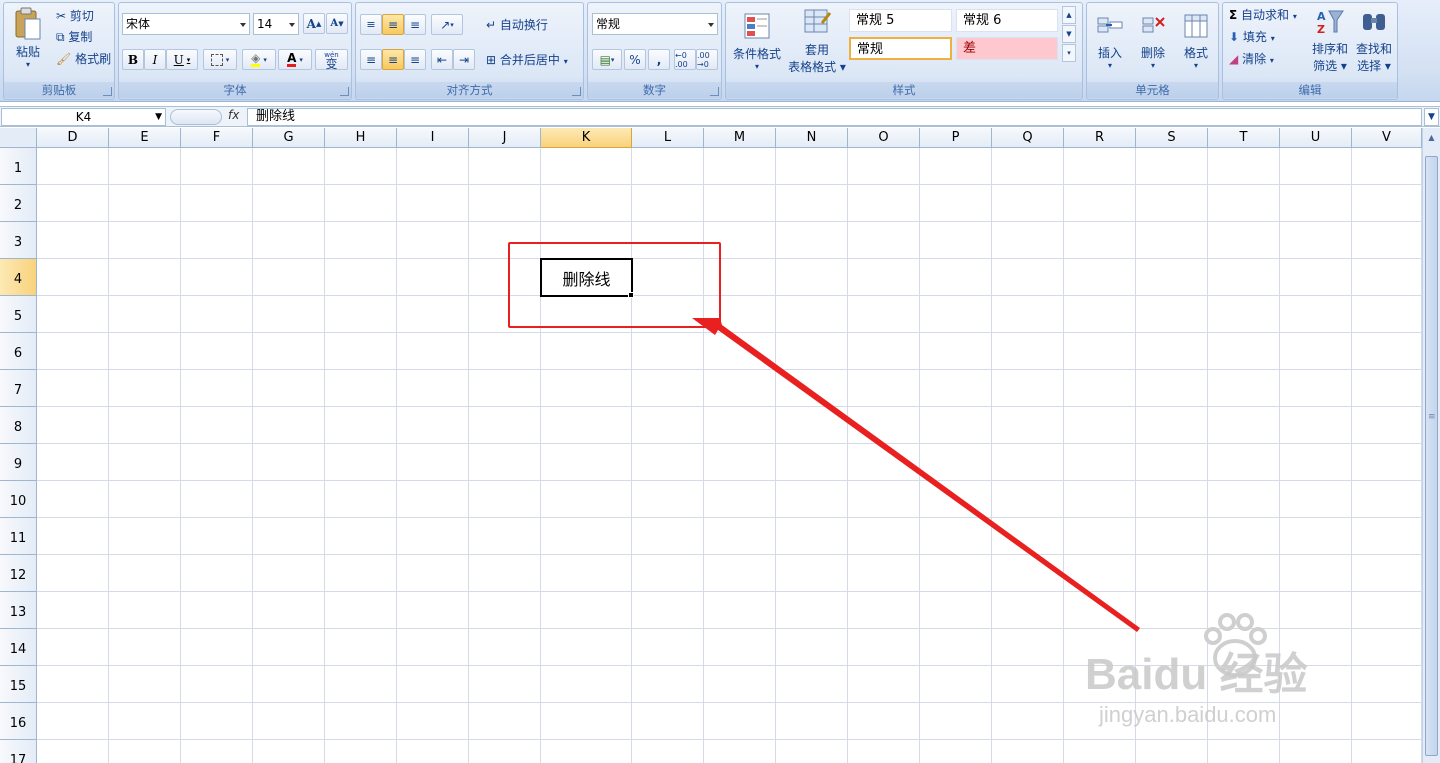 This screenshot has height=763, width=1440. Describe the element at coordinates (1069, 53) in the screenshot. I see `styles-more: ▾` at that location.